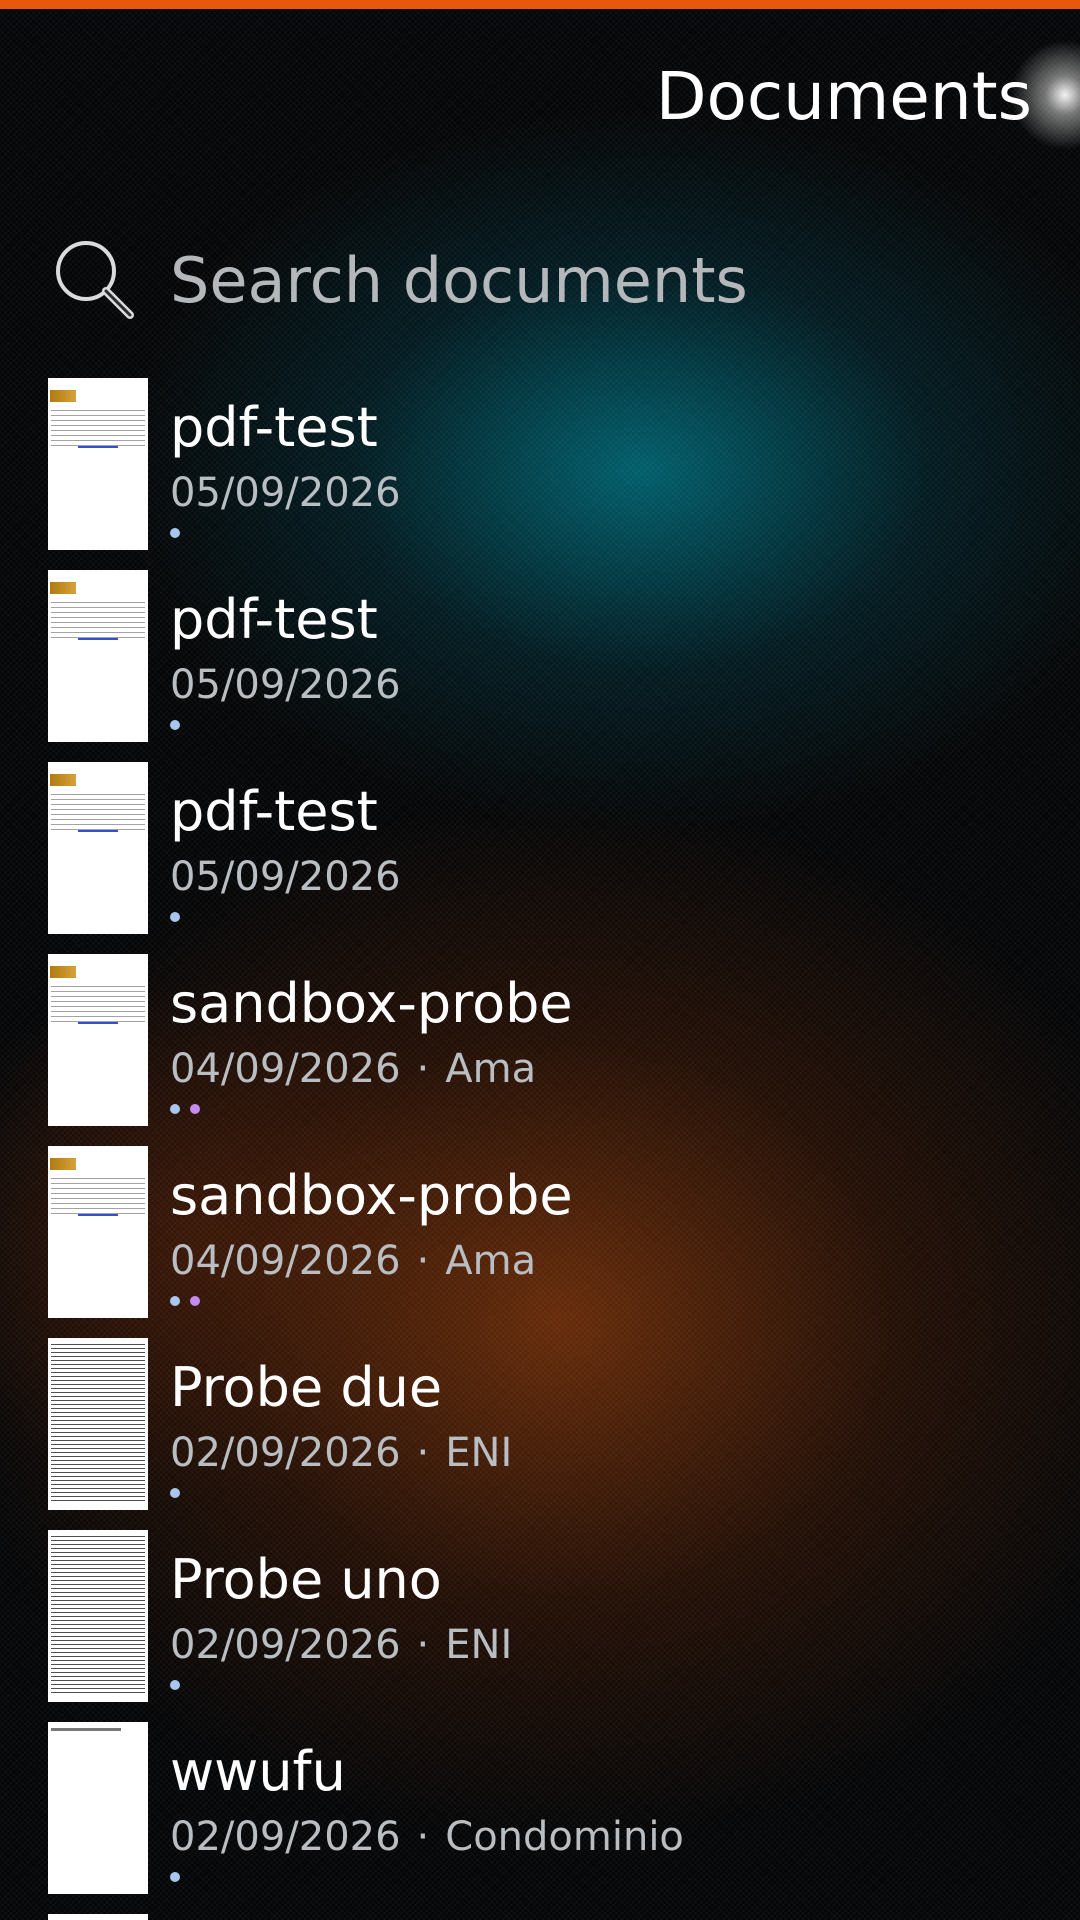 The image size is (1080, 1920). Describe the element at coordinates (306, 1579) in the screenshot. I see `document-title: Probe uno` at that location.